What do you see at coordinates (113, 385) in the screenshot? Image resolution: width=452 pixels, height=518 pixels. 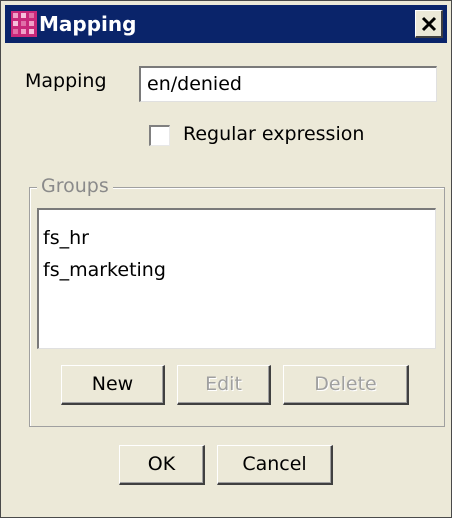 I see `new-button: New` at bounding box center [113, 385].